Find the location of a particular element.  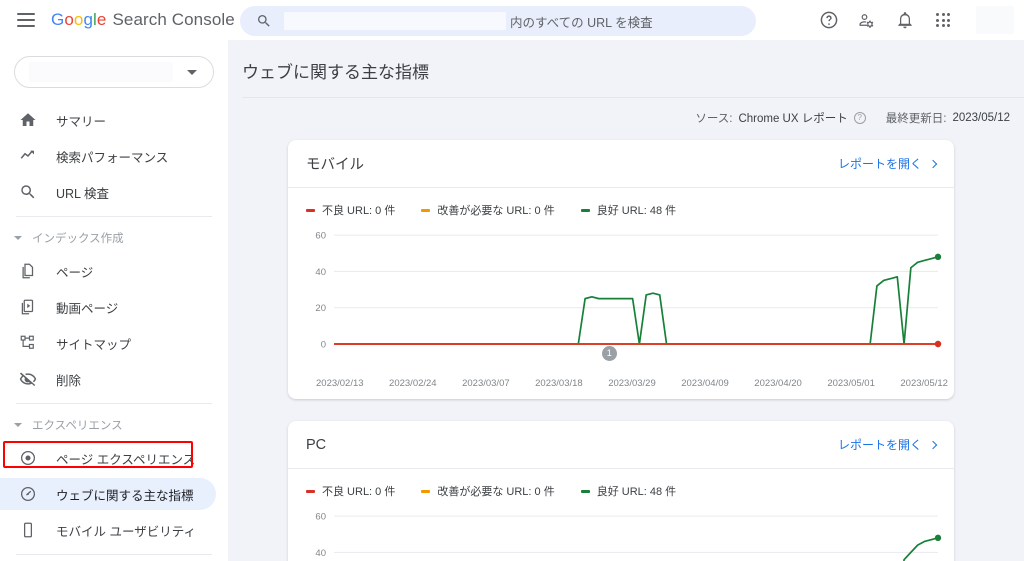

sidebar-item-11: ページ エクスペリエンス is located at coordinates (108, 458).